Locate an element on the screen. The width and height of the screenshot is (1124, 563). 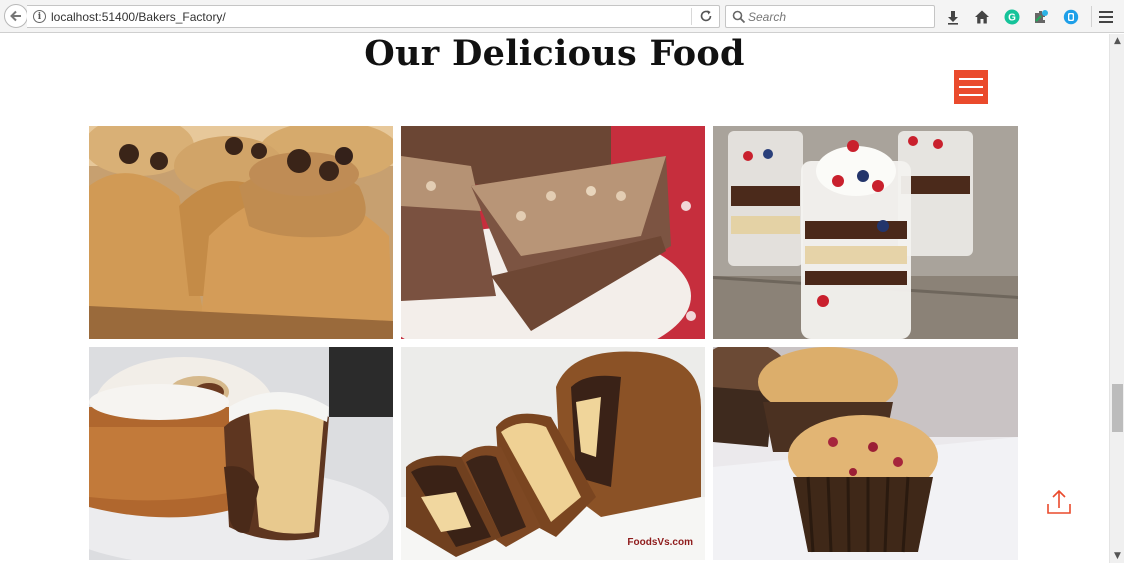
loaf-cake-image is located at coordinates (553, 453).